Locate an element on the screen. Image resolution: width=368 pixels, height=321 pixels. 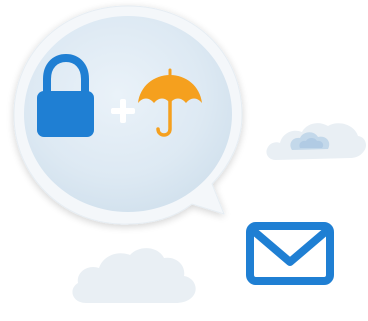
envelope-icon is located at coordinates (290, 253).